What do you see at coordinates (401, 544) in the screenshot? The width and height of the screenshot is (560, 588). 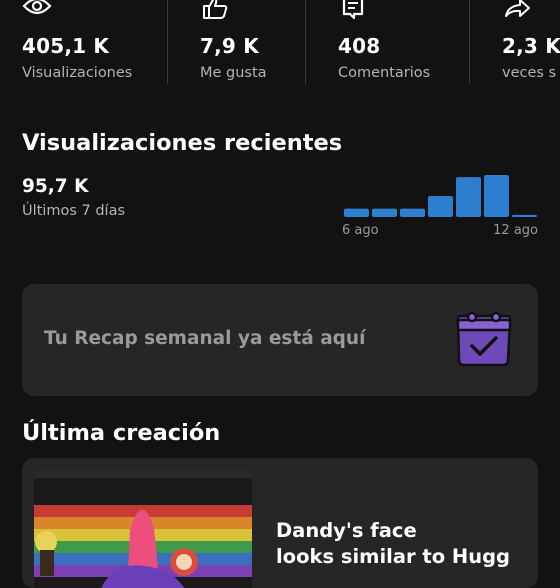 I see `video-title: Dandy's face looks similar to Hugg` at bounding box center [401, 544].